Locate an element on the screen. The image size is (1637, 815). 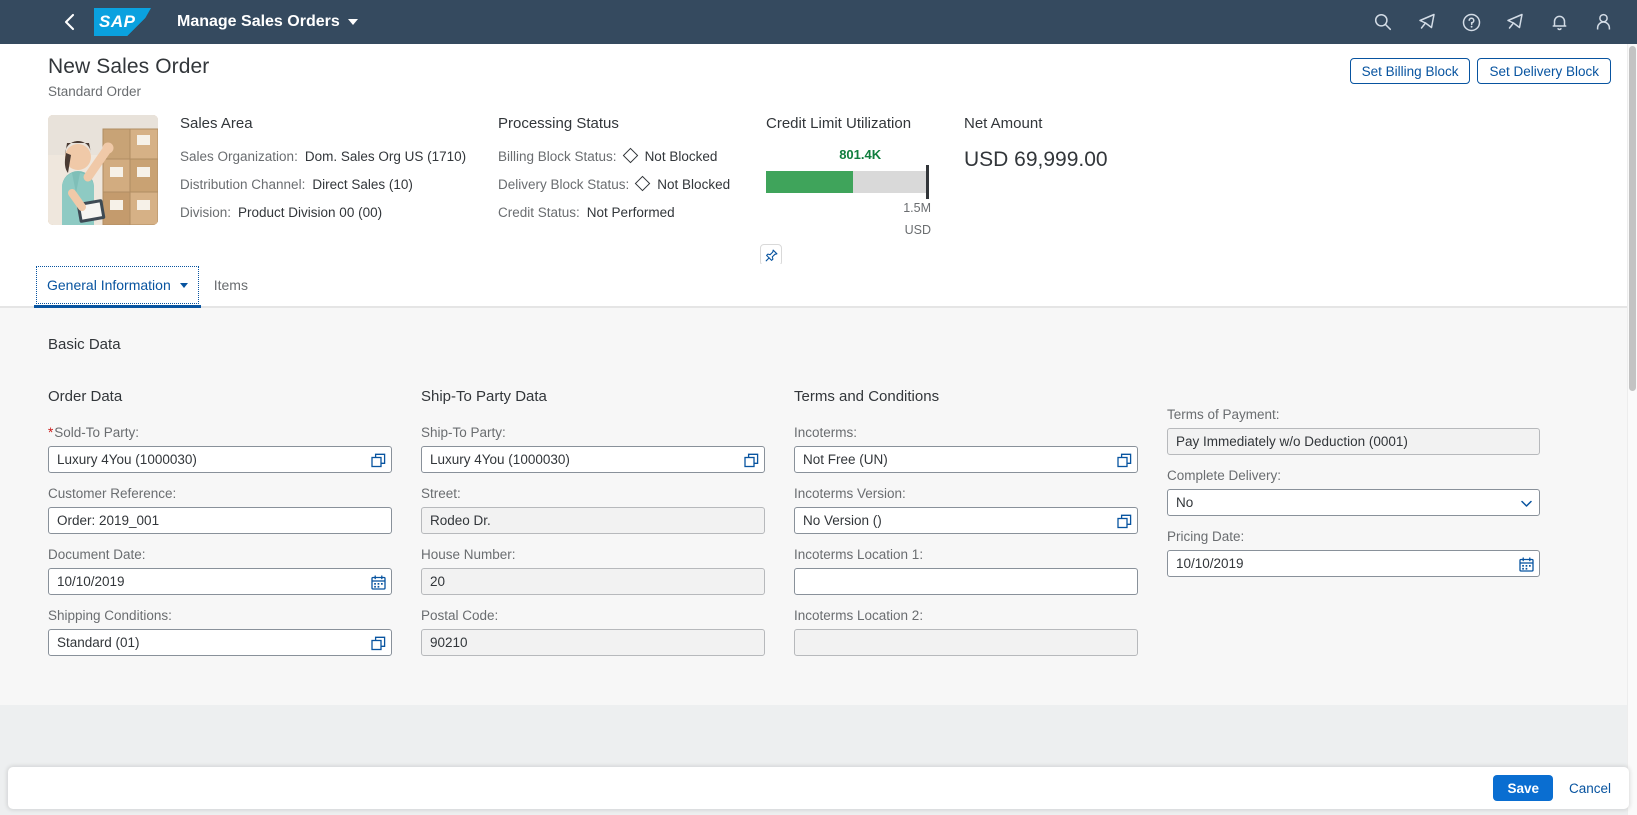
credit-limit-title: Credit Limit Utilization is located at coordinates (839, 123).